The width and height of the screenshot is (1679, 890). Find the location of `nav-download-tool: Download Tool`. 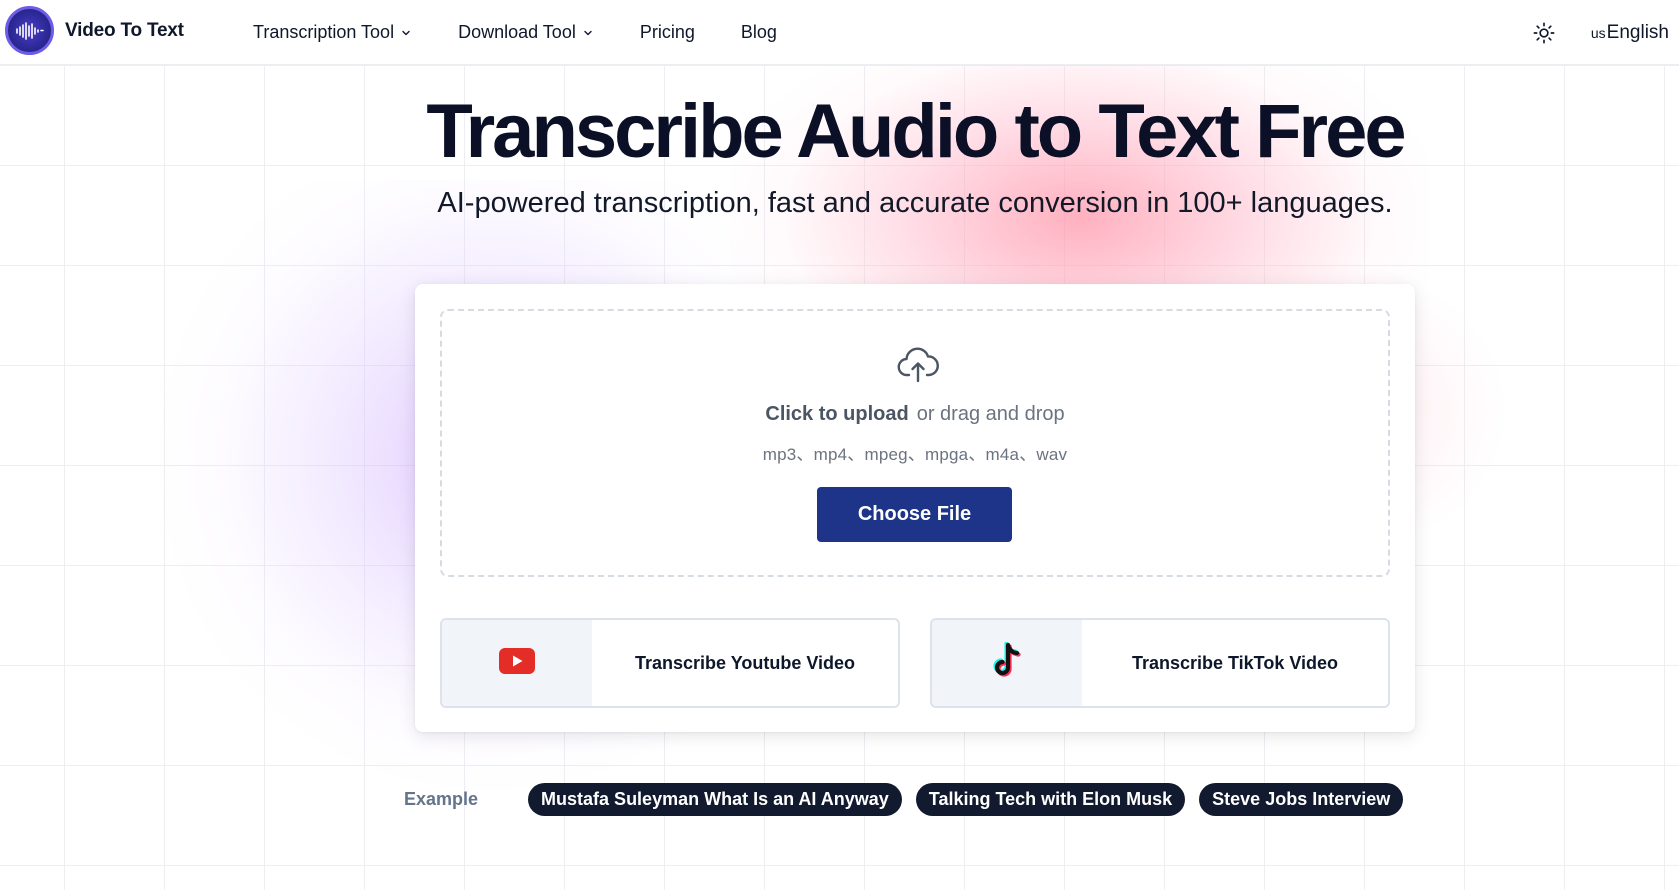

nav-download-tool: Download Tool is located at coordinates (526, 32).